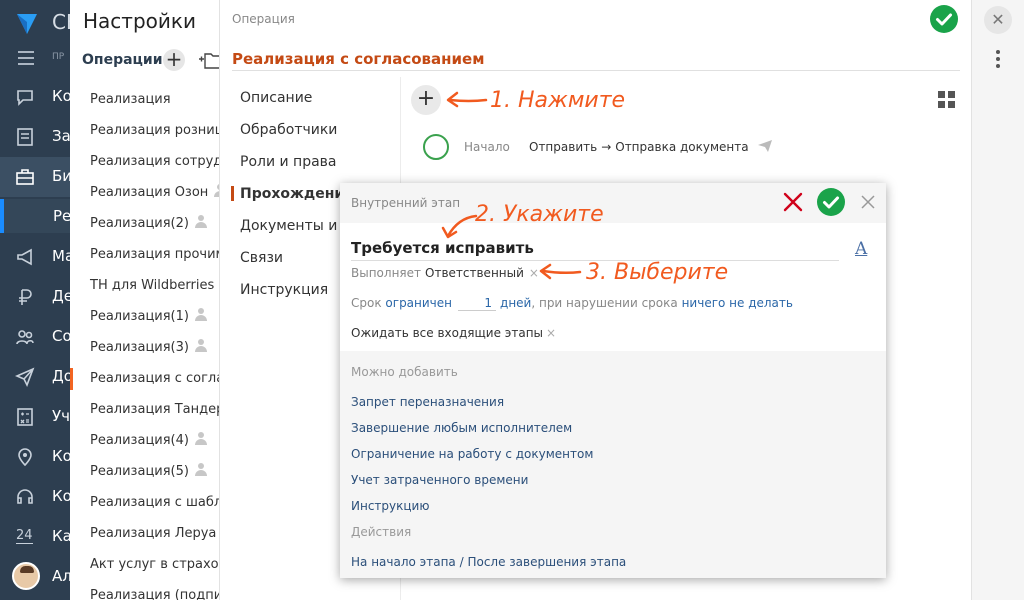 This screenshot has width=1024, height=600. I want to click on nav-item-company: Ко, so click(35, 457).